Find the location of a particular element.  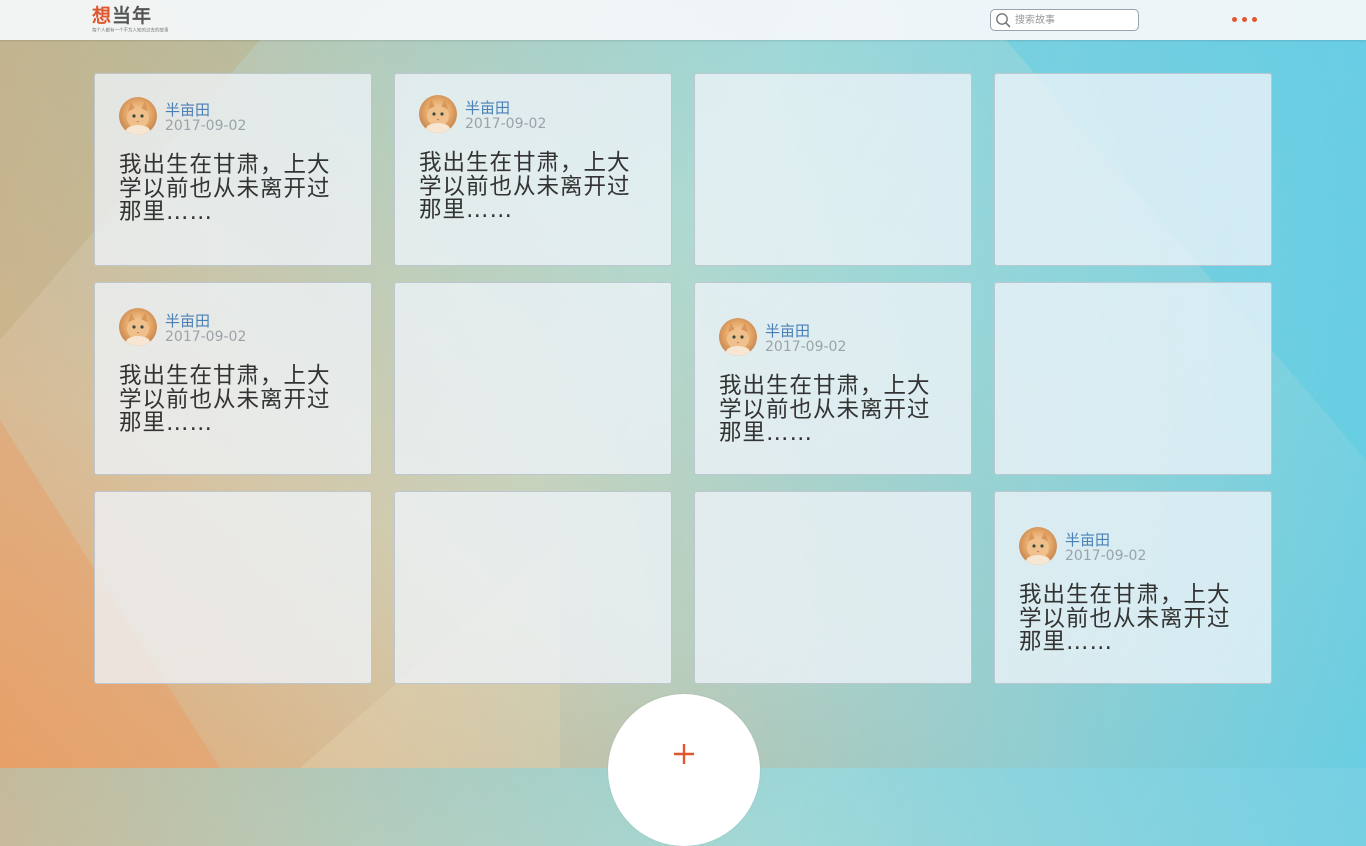

search-input is located at coordinates (1074, 20).